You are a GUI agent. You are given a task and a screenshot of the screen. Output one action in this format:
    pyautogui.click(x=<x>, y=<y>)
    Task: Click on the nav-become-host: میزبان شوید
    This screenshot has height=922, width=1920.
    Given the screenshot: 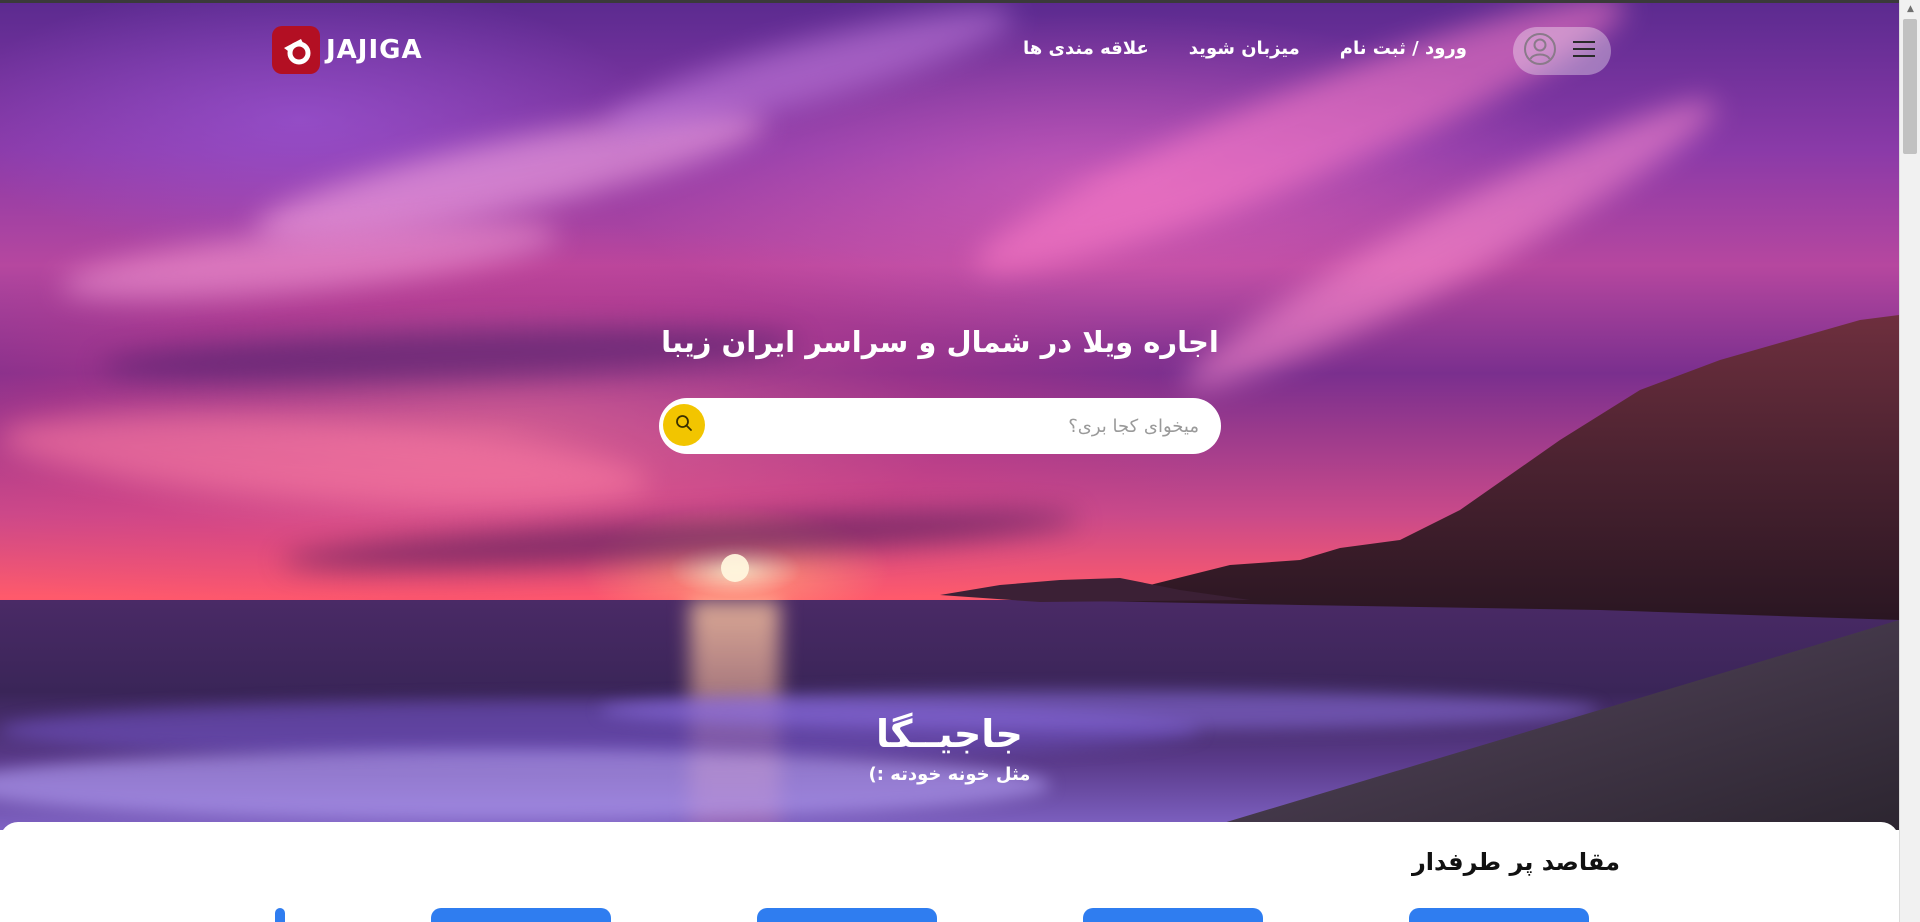 What is the action you would take?
    pyautogui.click(x=1244, y=48)
    